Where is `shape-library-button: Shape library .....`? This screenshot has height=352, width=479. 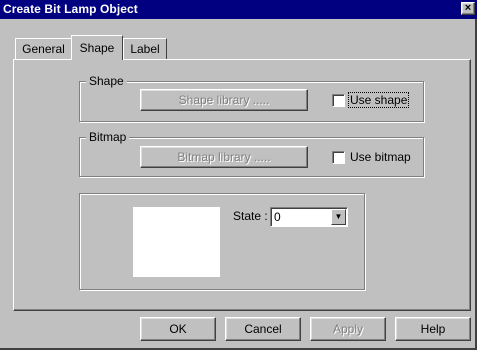 shape-library-button: Shape library ..... is located at coordinates (224, 100).